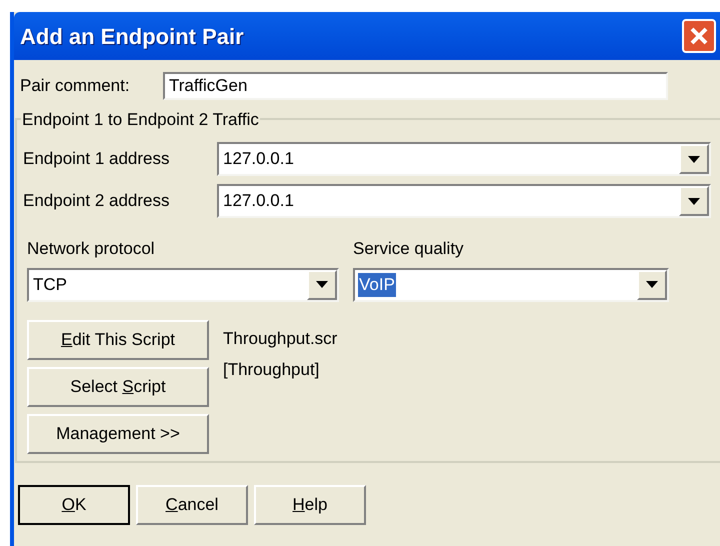 The height and width of the screenshot is (546, 720). What do you see at coordinates (118, 340) in the screenshot?
I see `script-button: Edit This Script` at bounding box center [118, 340].